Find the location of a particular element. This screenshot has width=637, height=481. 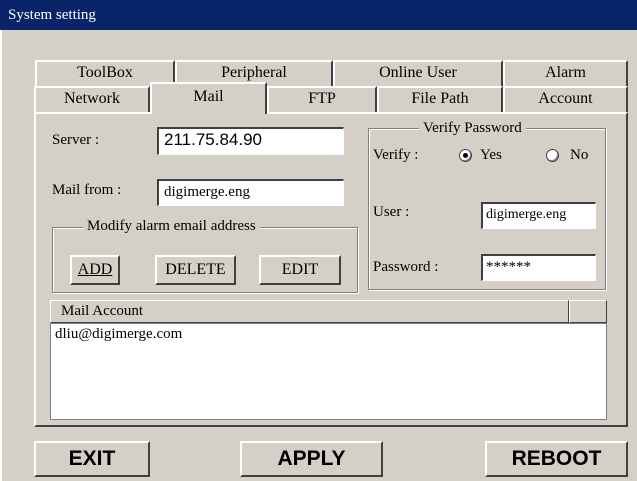

user-label: User : is located at coordinates (391, 212).